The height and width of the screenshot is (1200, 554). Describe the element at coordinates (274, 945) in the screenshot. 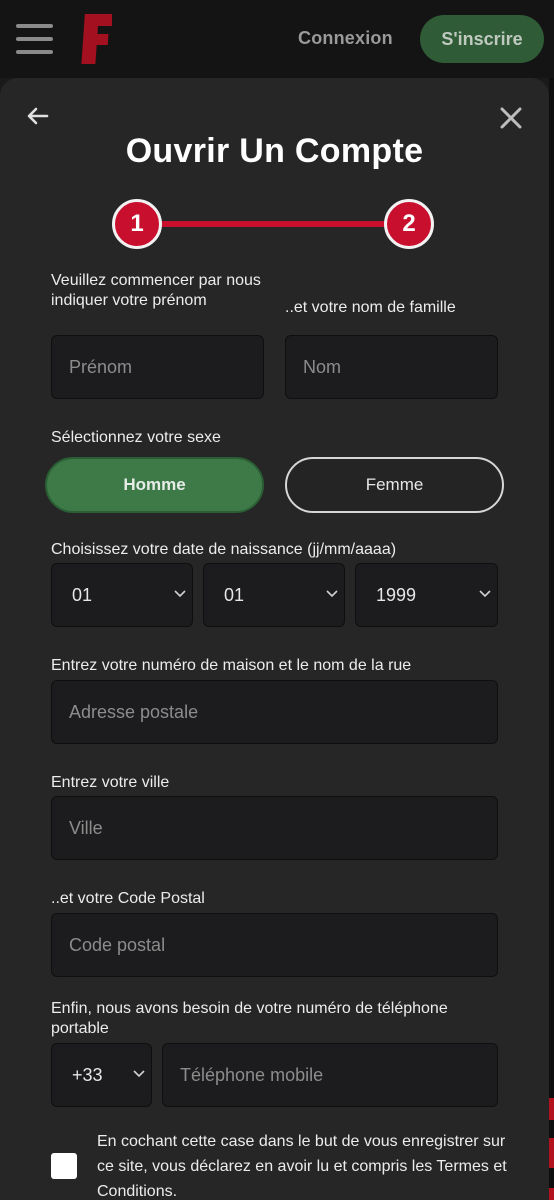

I see `postcode-input: Code postal` at that location.